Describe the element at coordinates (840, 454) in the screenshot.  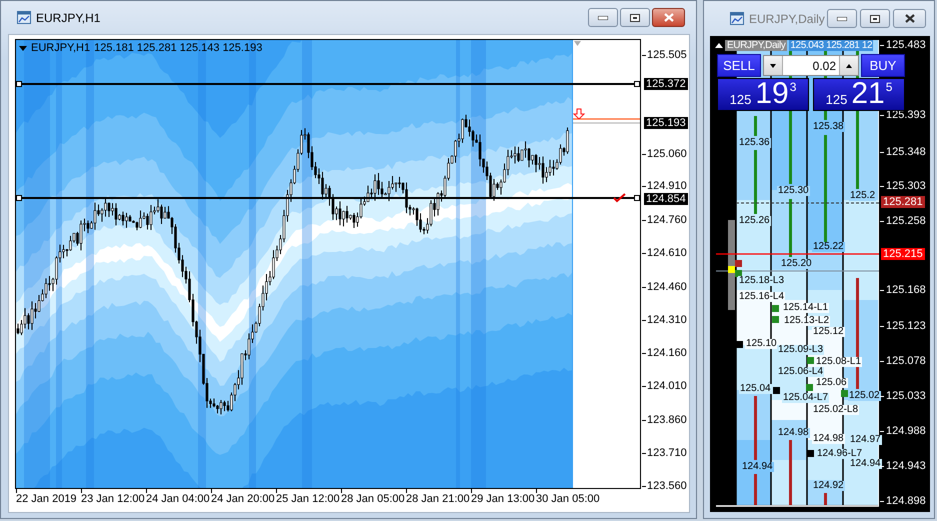
I see `price-level-label: 124.96-L7` at that location.